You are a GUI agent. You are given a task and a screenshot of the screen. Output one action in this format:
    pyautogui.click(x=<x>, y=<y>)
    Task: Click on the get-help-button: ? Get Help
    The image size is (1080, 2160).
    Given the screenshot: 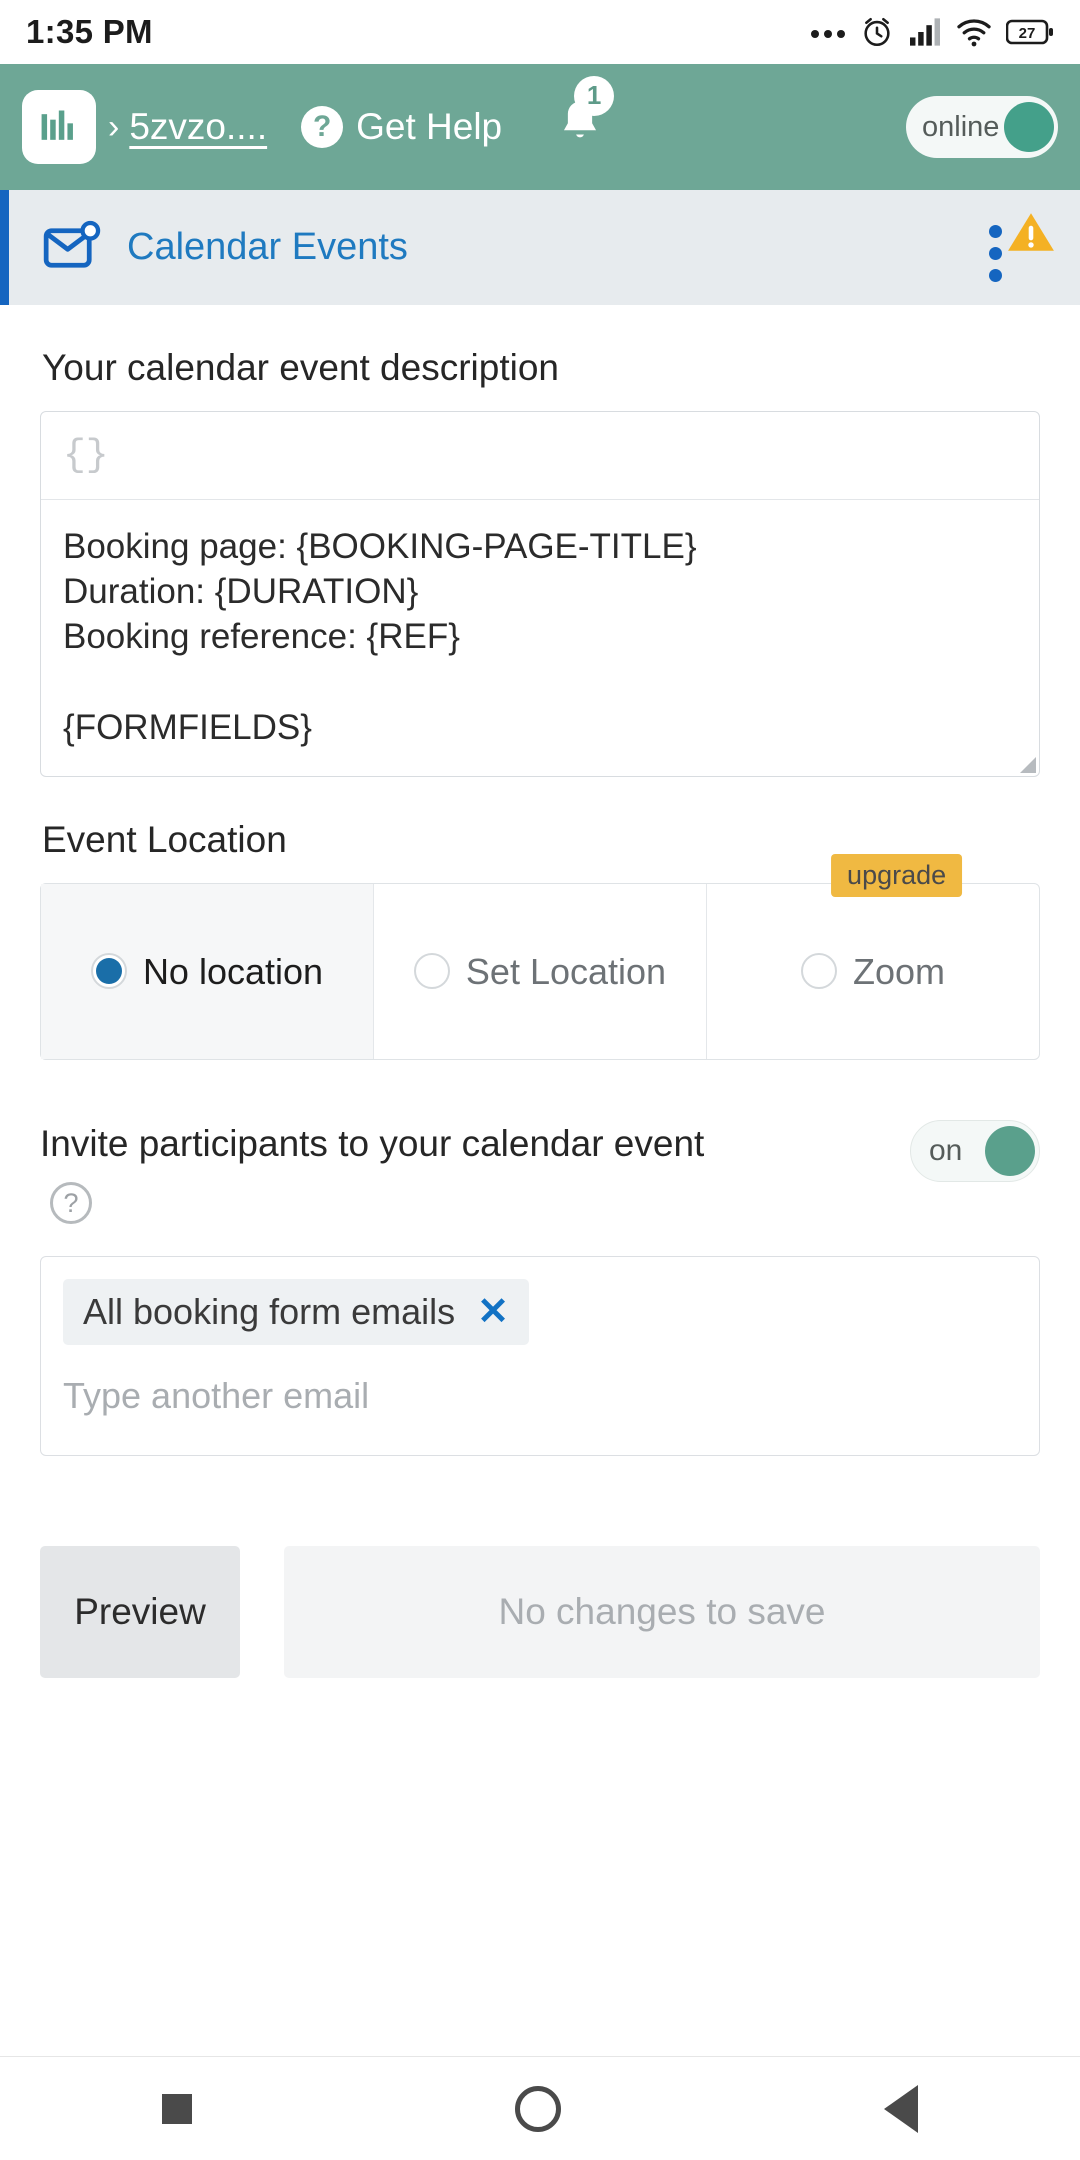 What is the action you would take?
    pyautogui.click(x=401, y=127)
    